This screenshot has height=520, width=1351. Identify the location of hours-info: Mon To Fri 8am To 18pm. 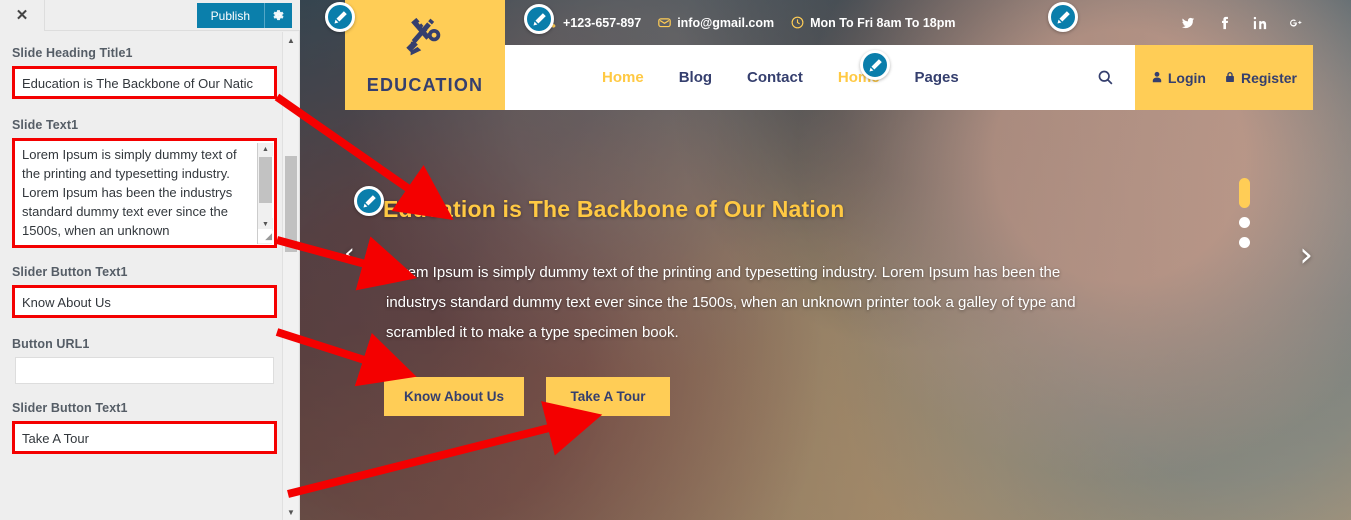
(873, 22).